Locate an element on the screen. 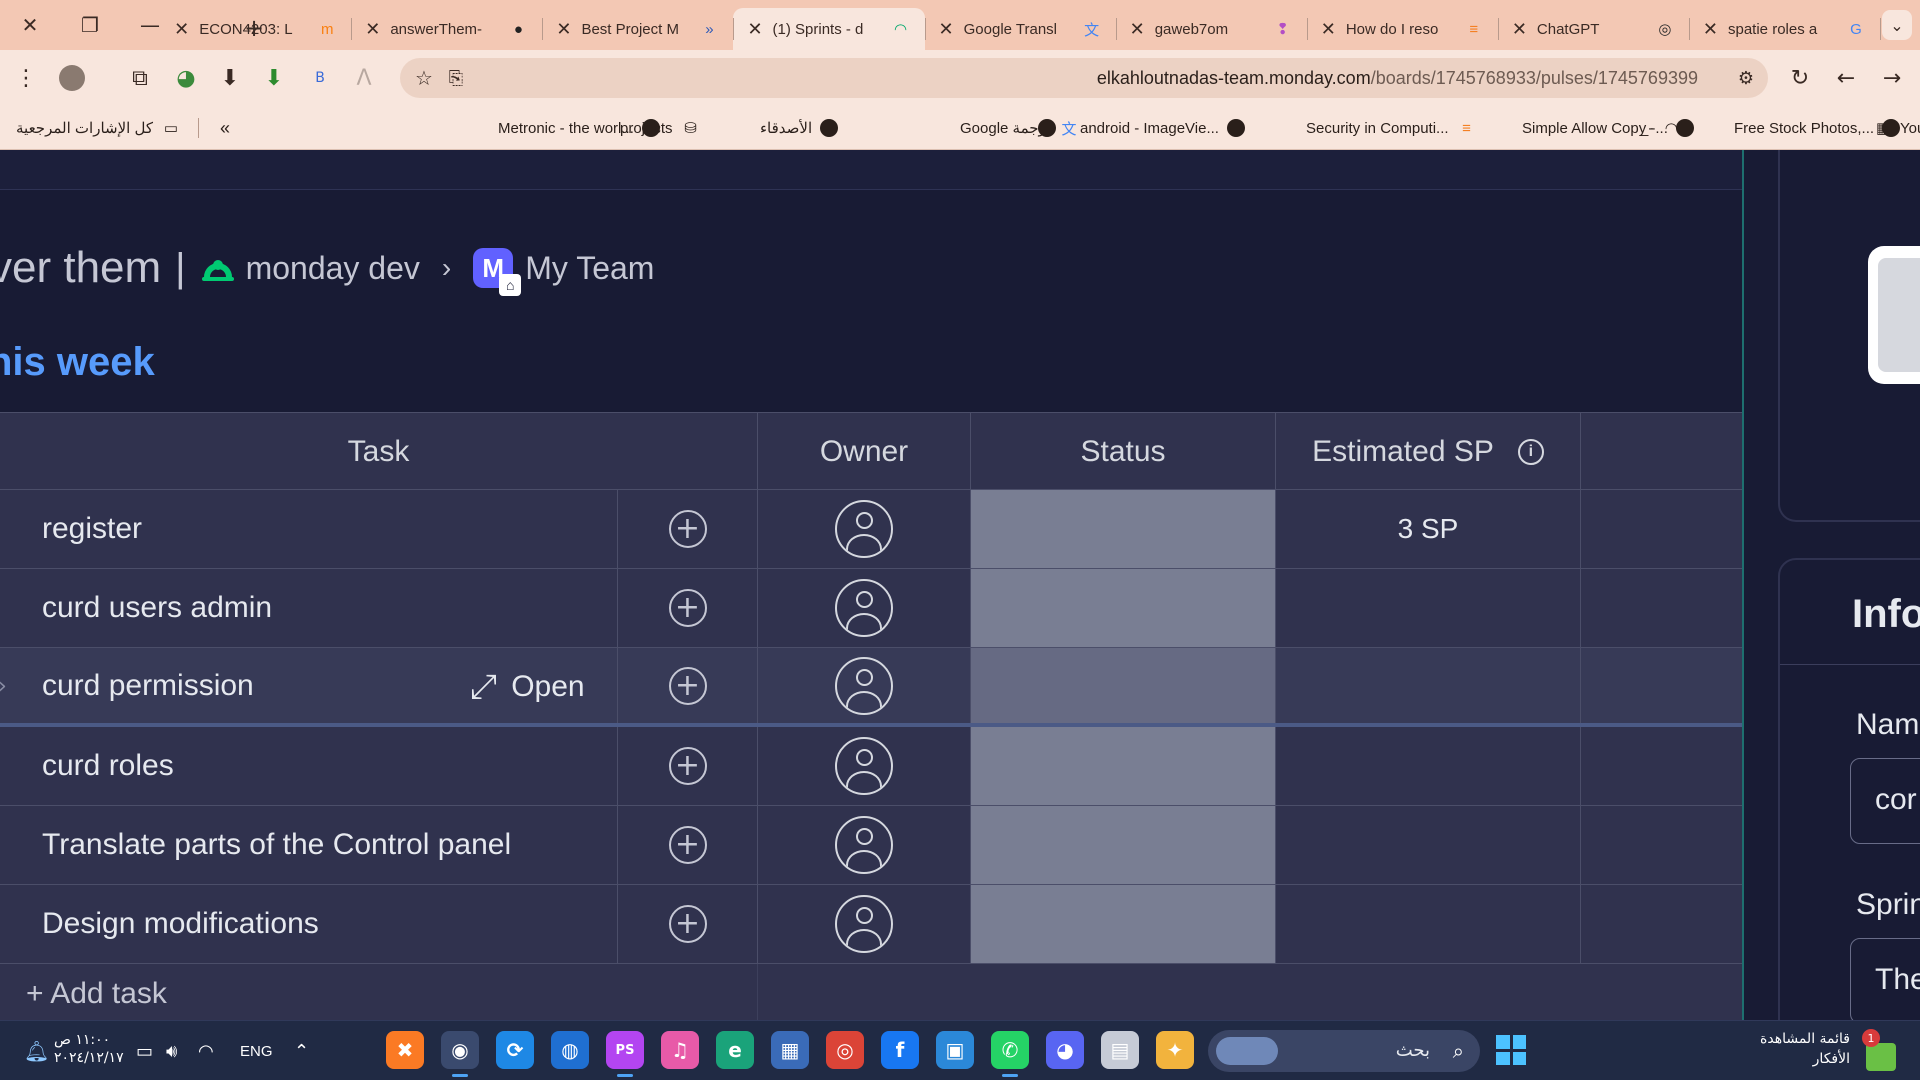 The image size is (1920, 1080). group-title: his week is located at coordinates (77, 362).